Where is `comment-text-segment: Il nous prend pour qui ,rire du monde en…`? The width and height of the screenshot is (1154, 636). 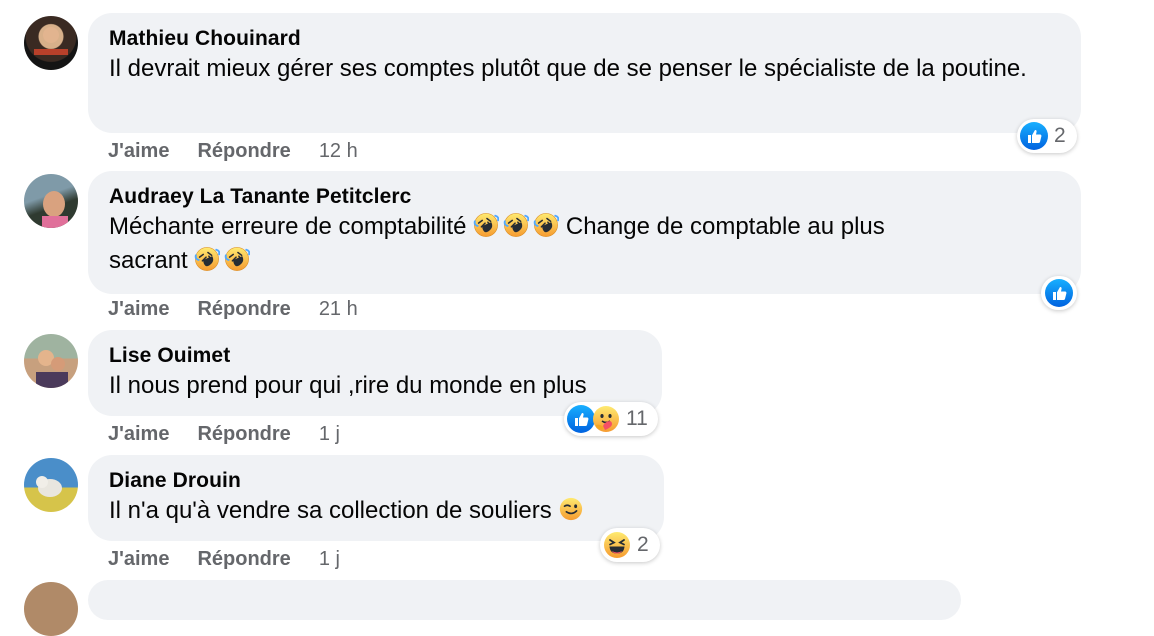 comment-text-segment: Il nous prend pour qui ,rire du monde en… is located at coordinates (348, 385).